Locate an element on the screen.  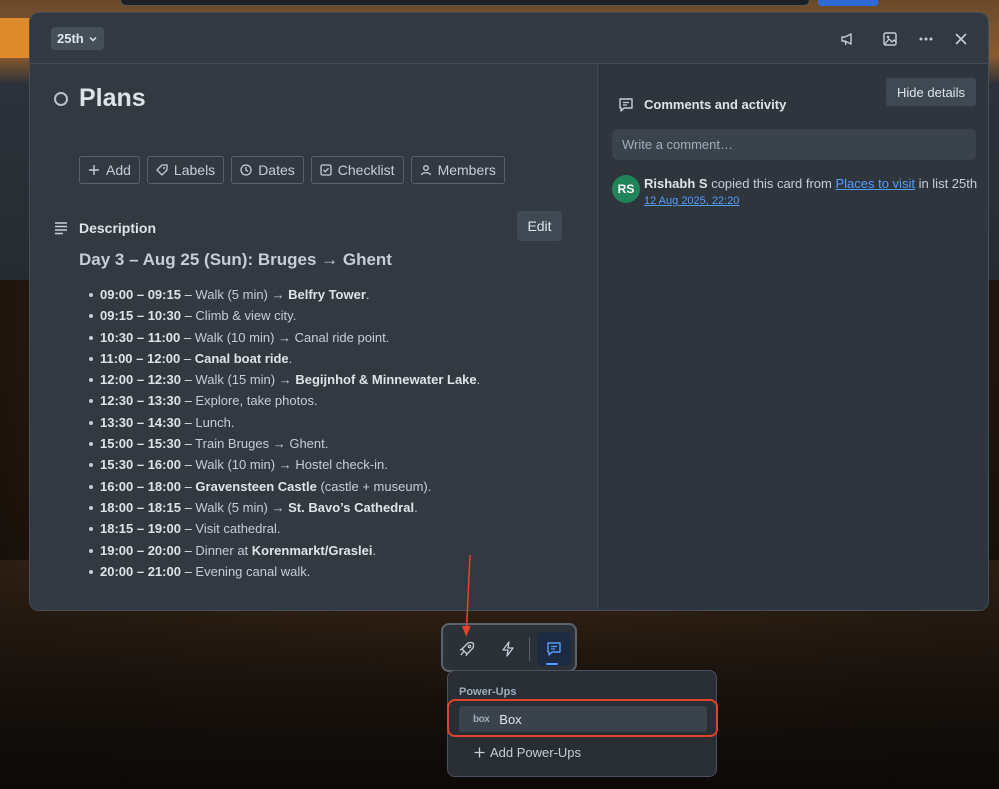
itinerary-time: 15:30 – 16:00 is located at coordinates (140, 465).